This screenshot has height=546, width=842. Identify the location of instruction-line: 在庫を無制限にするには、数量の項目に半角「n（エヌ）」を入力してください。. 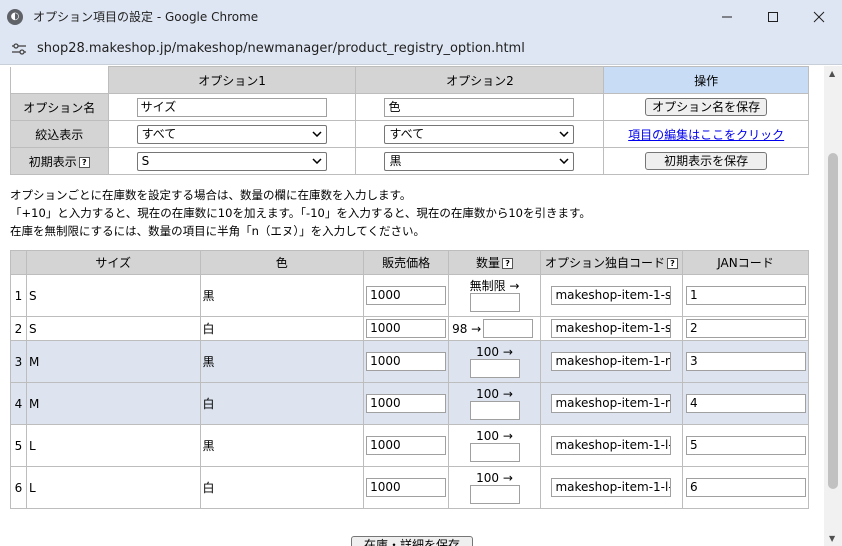
(217, 231).